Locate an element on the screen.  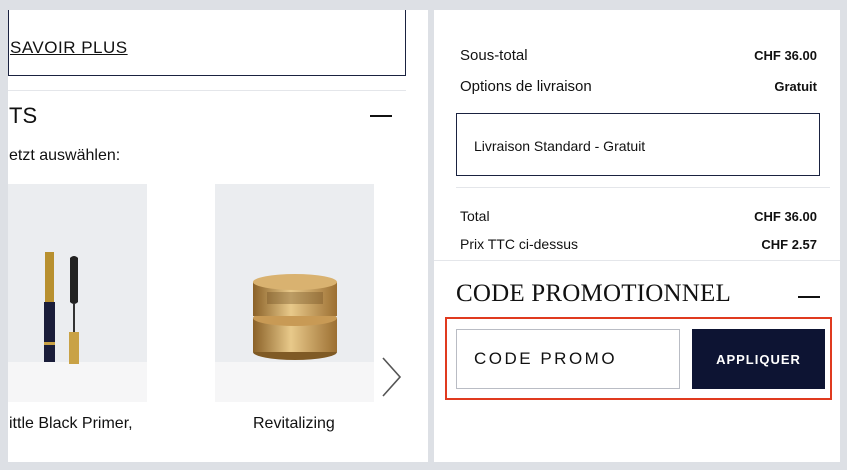
subtotal-value: CHF 36.00 is located at coordinates (785, 55).